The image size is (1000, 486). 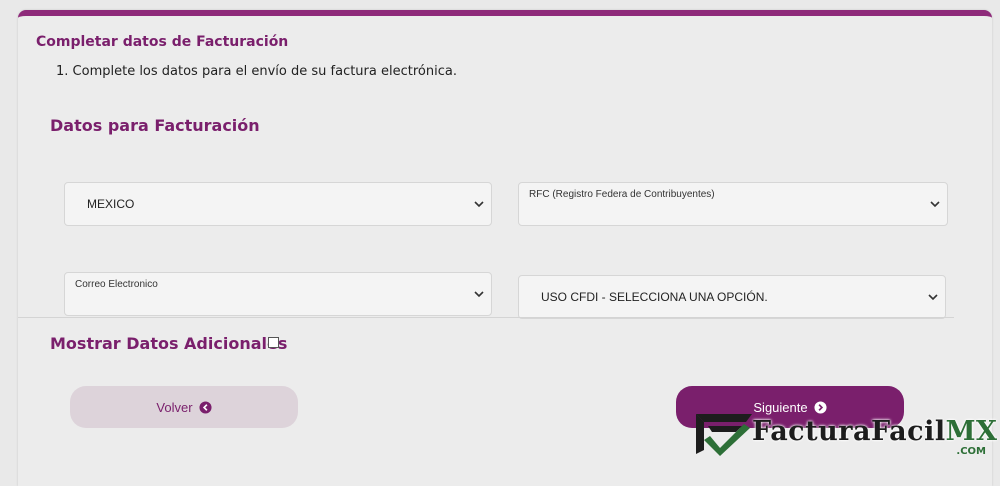 I want to click on back-button-label: Volver, so click(x=174, y=407).